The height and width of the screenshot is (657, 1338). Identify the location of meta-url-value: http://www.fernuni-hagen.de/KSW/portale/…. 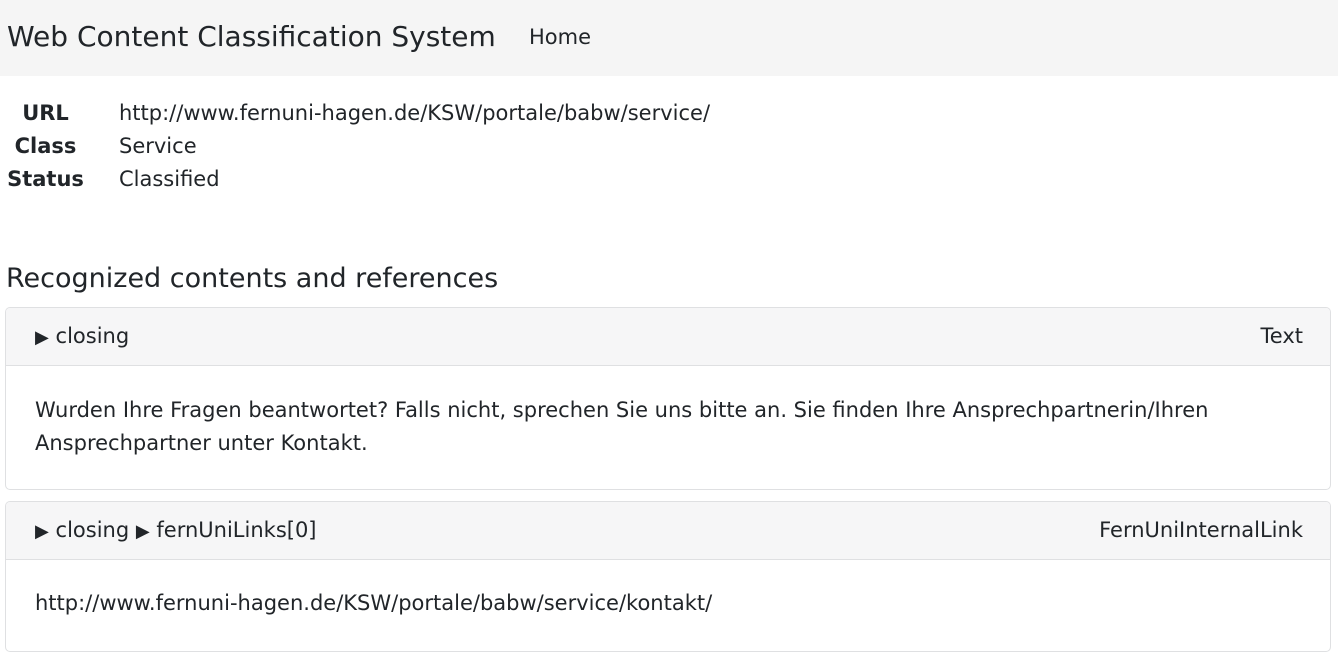
(415, 113).